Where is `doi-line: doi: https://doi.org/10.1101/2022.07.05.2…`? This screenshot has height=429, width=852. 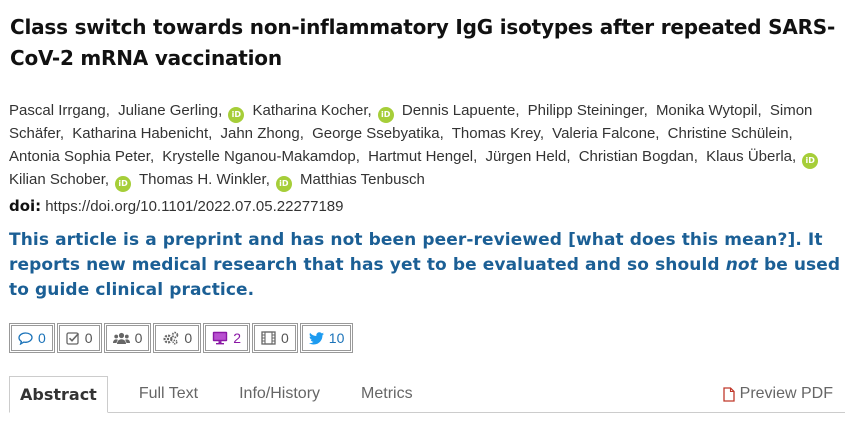
doi-line: doi: https://doi.org/10.1101/2022.07.05.2… is located at coordinates (176, 206).